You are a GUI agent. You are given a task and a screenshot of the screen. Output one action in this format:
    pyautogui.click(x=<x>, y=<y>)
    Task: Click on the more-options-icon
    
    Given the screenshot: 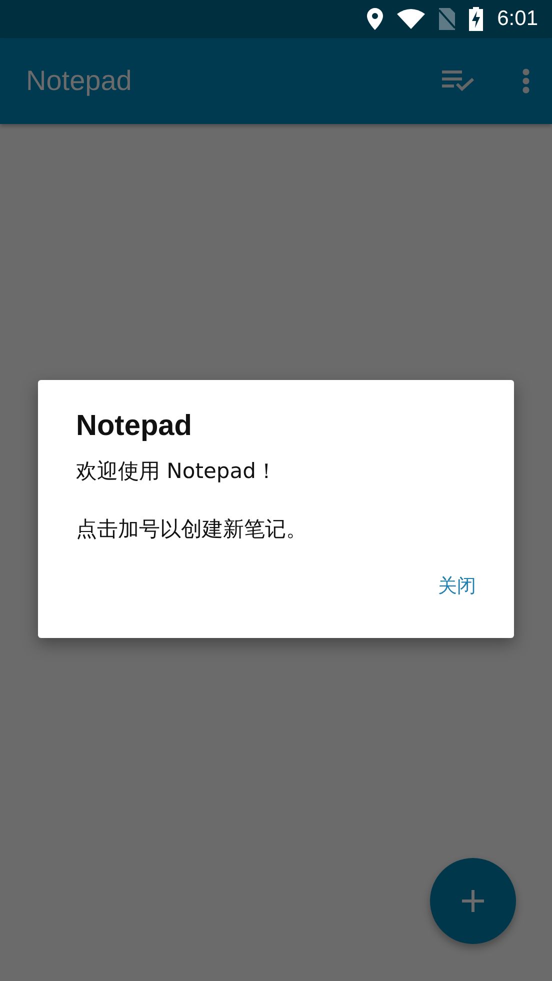 What is the action you would take?
    pyautogui.click(x=526, y=81)
    